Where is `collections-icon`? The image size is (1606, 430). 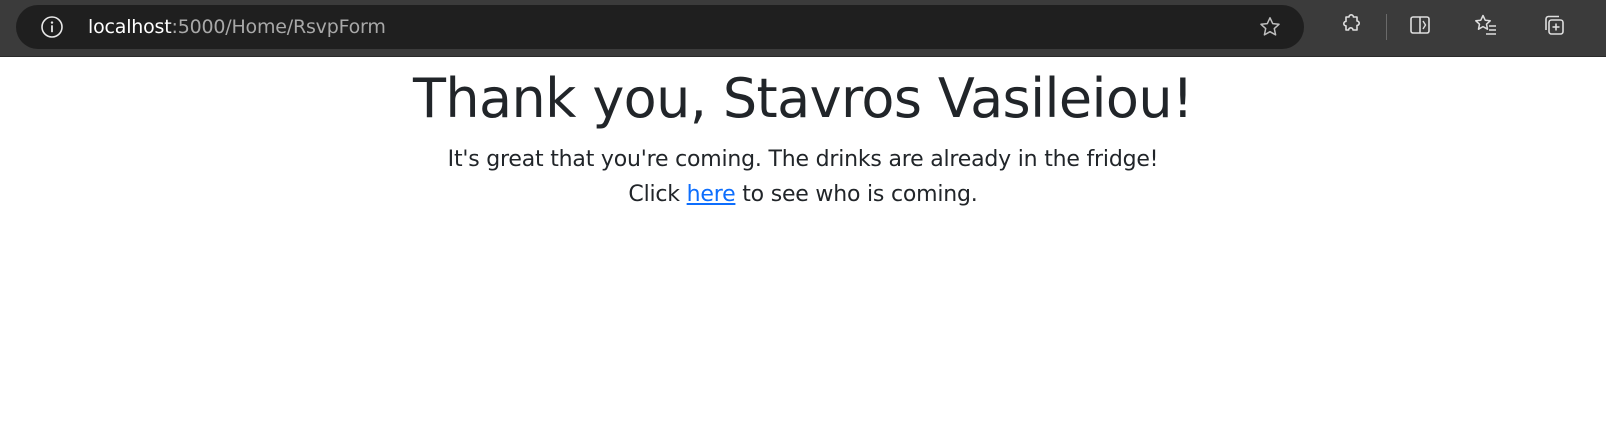
collections-icon is located at coordinates (1554, 27).